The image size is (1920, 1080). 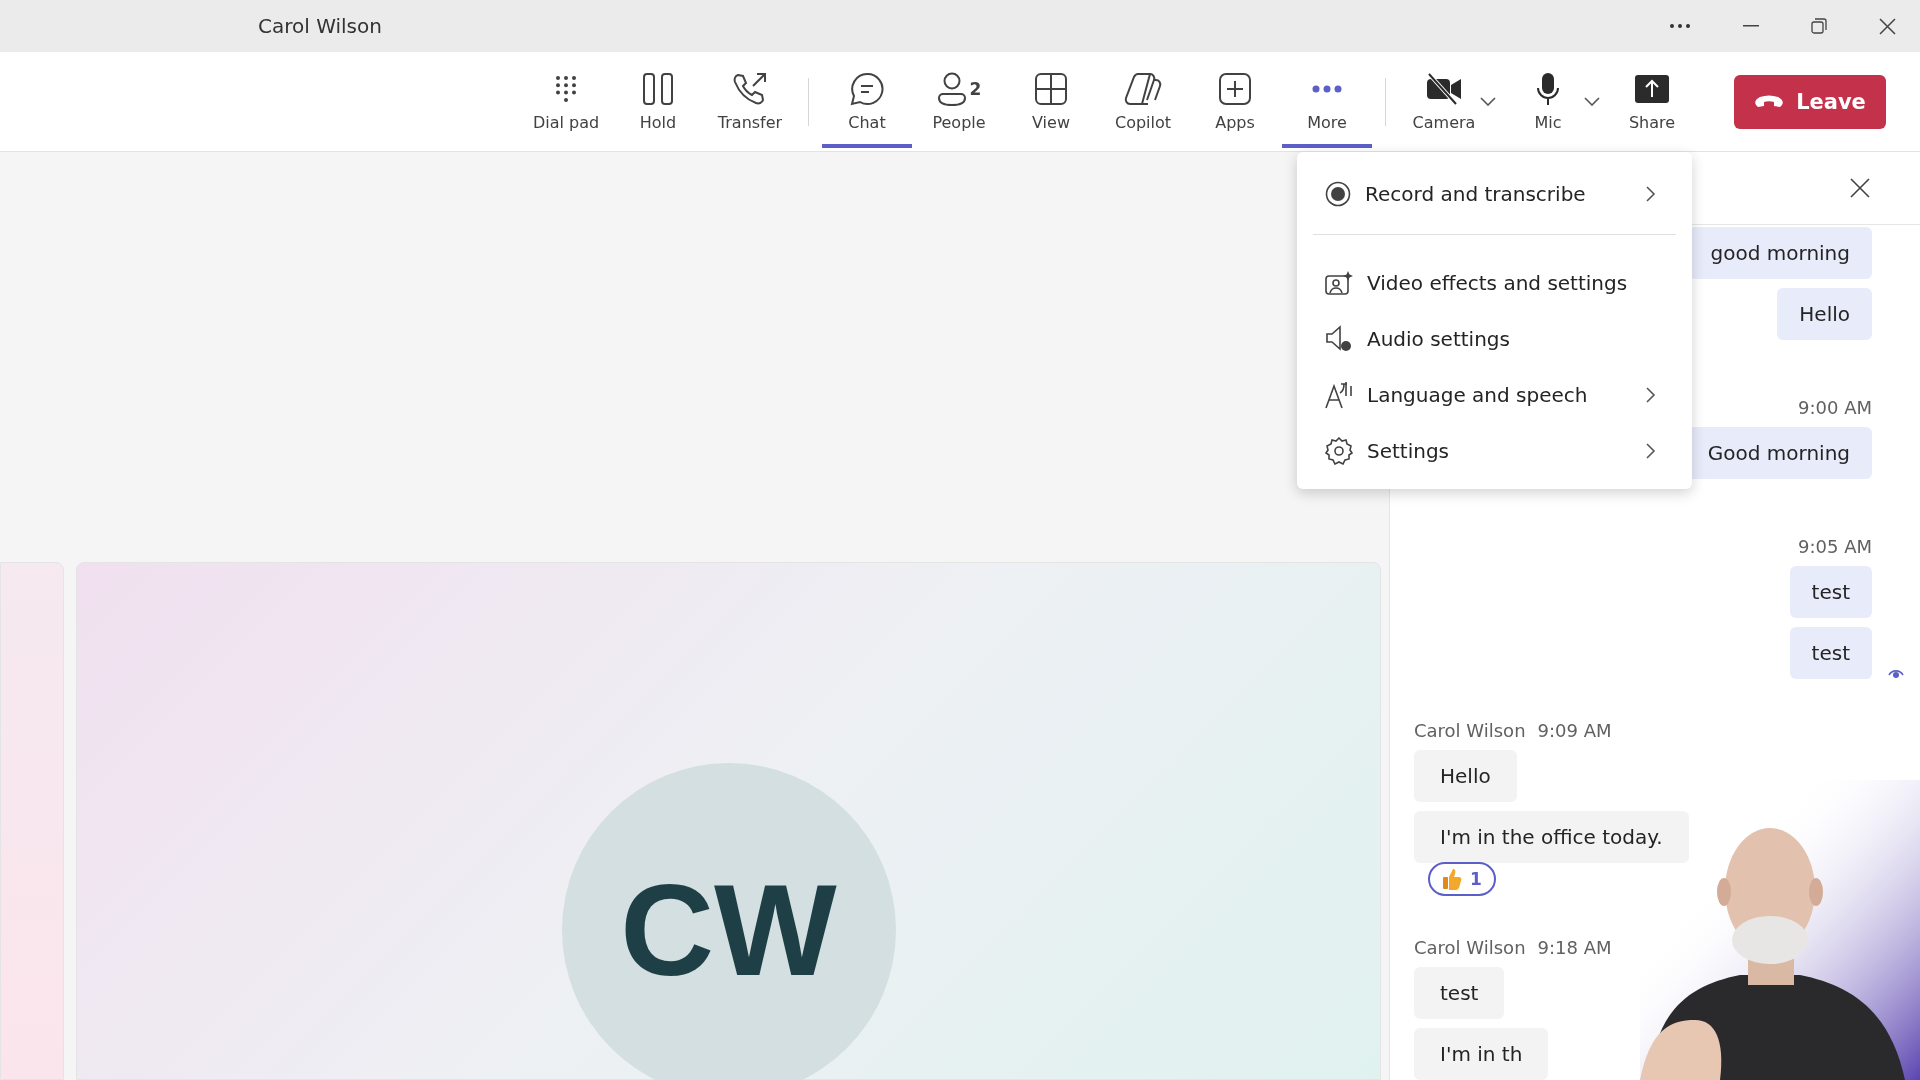 What do you see at coordinates (951, 89) in the screenshot?
I see `person-icon` at bounding box center [951, 89].